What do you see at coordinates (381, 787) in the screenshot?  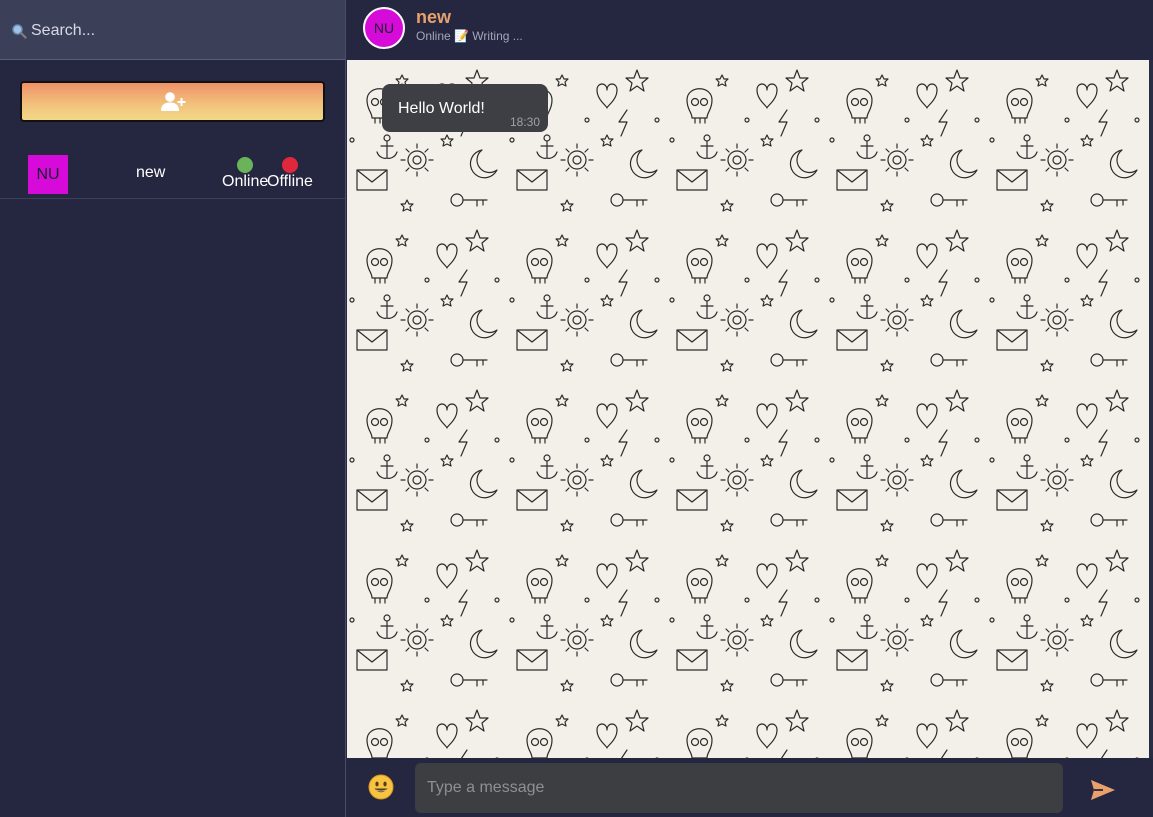 I see `emoji-icon` at bounding box center [381, 787].